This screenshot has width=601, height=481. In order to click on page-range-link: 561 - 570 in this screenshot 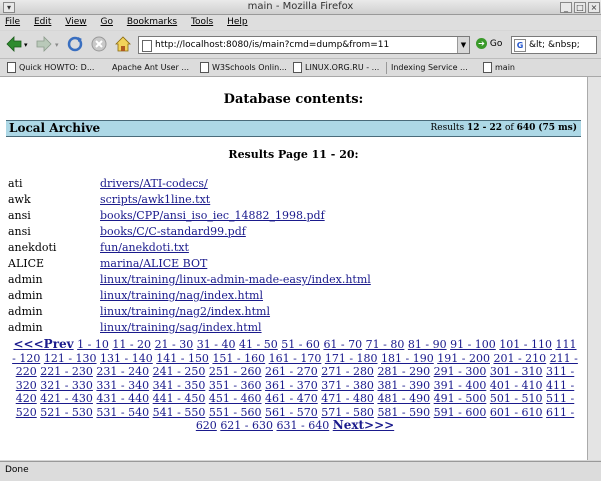, I will do `click(291, 412)`.